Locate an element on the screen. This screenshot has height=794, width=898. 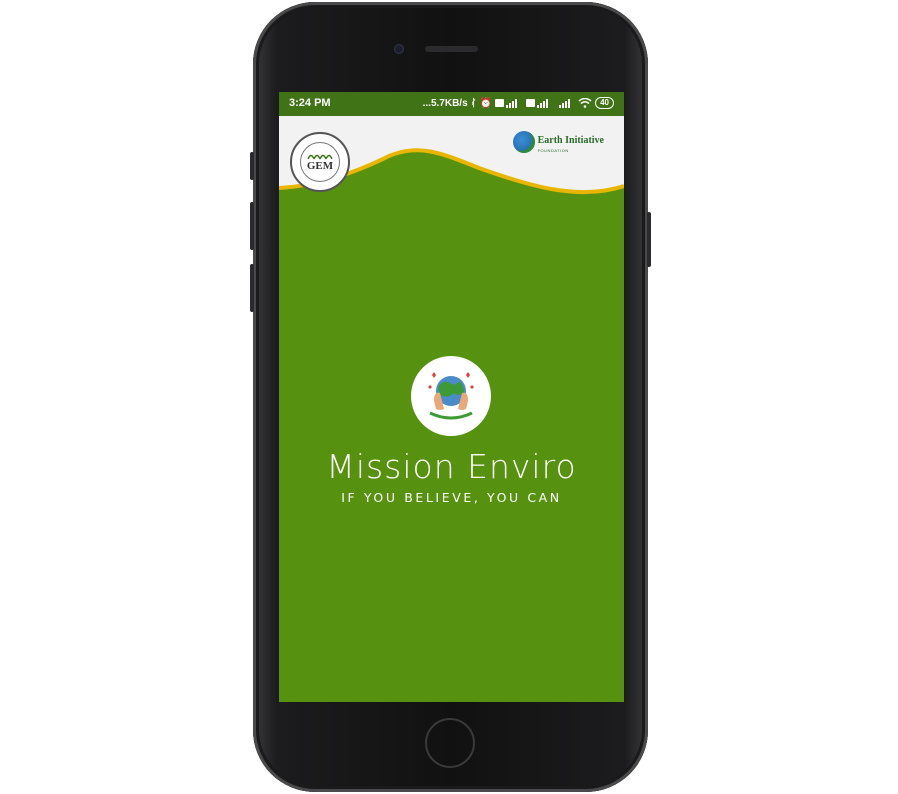
wifi-icon is located at coordinates (585, 103).